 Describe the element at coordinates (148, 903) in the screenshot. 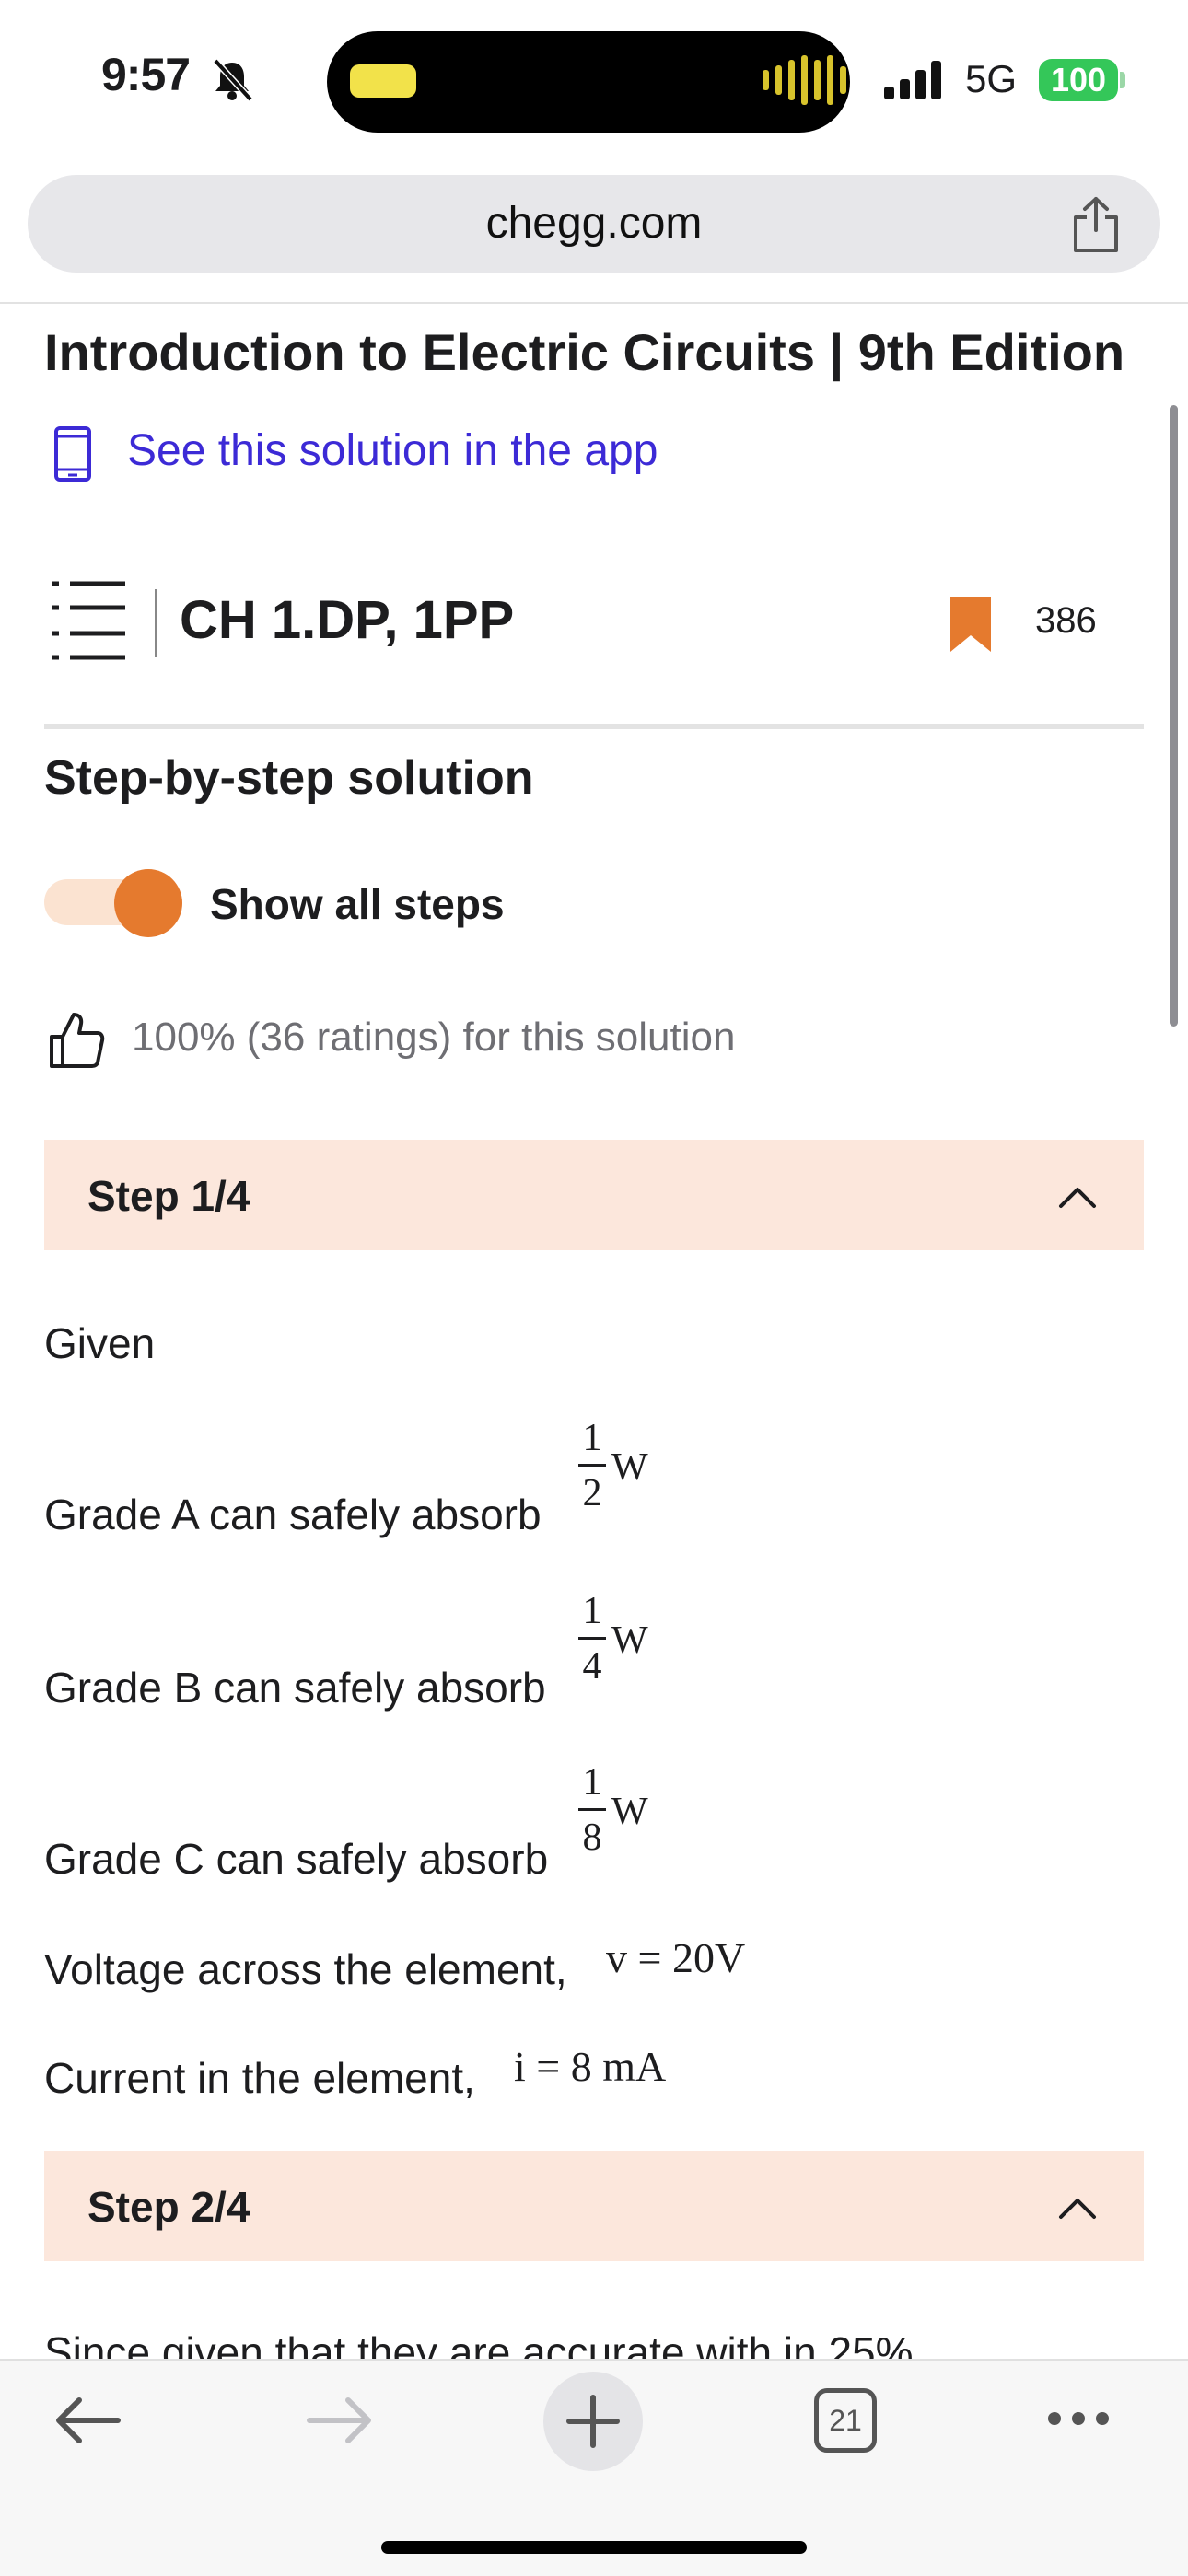

I see `toggle-knob` at that location.